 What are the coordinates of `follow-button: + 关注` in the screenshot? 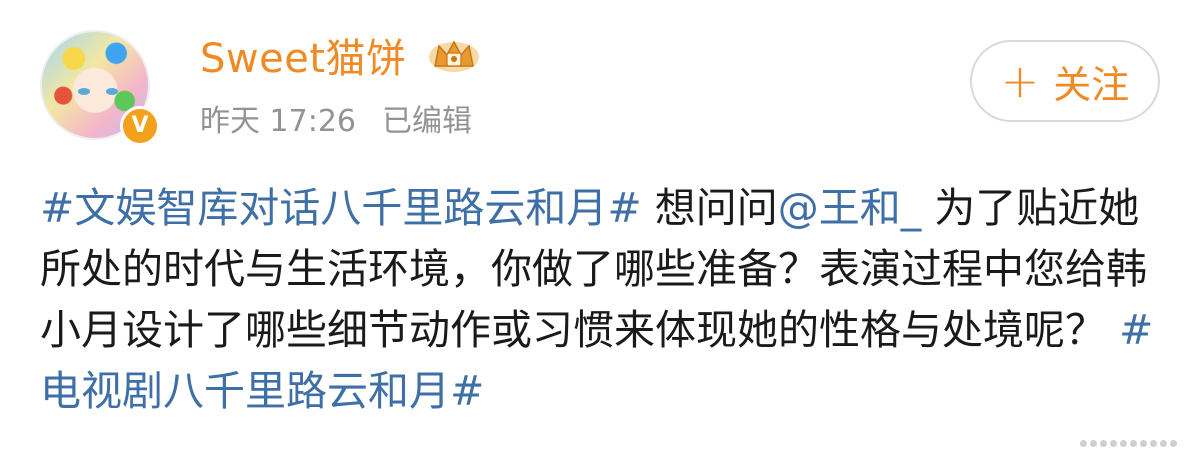 It's located at (1065, 81).